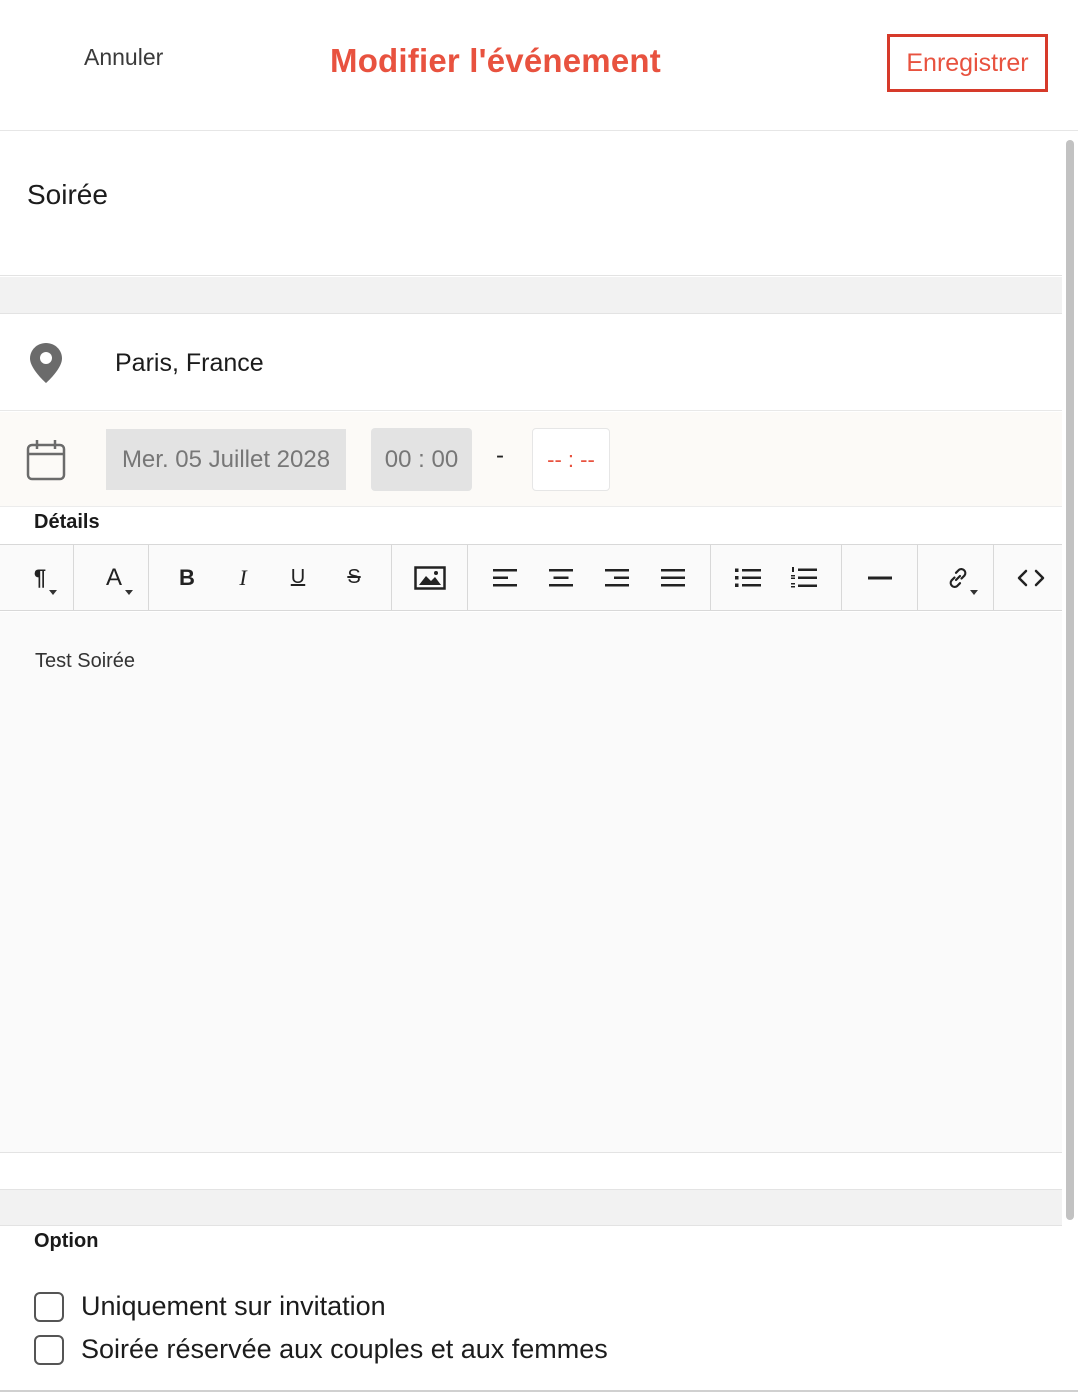  I want to click on scrollbar-thumb, so click(1070, 680).